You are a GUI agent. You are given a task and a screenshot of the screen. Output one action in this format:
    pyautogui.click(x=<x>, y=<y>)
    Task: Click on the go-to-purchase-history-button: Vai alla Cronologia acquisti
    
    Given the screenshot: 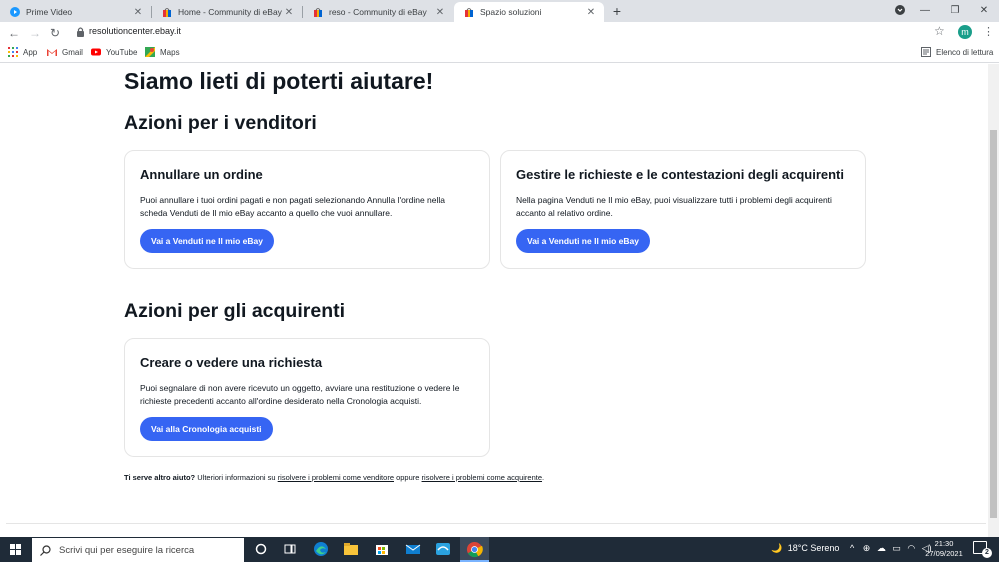 What is the action you would take?
    pyautogui.click(x=206, y=429)
    